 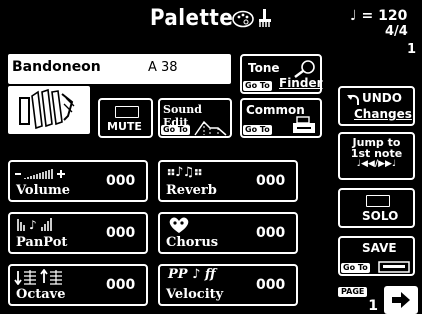 I want to click on next-page-button, so click(x=401, y=300).